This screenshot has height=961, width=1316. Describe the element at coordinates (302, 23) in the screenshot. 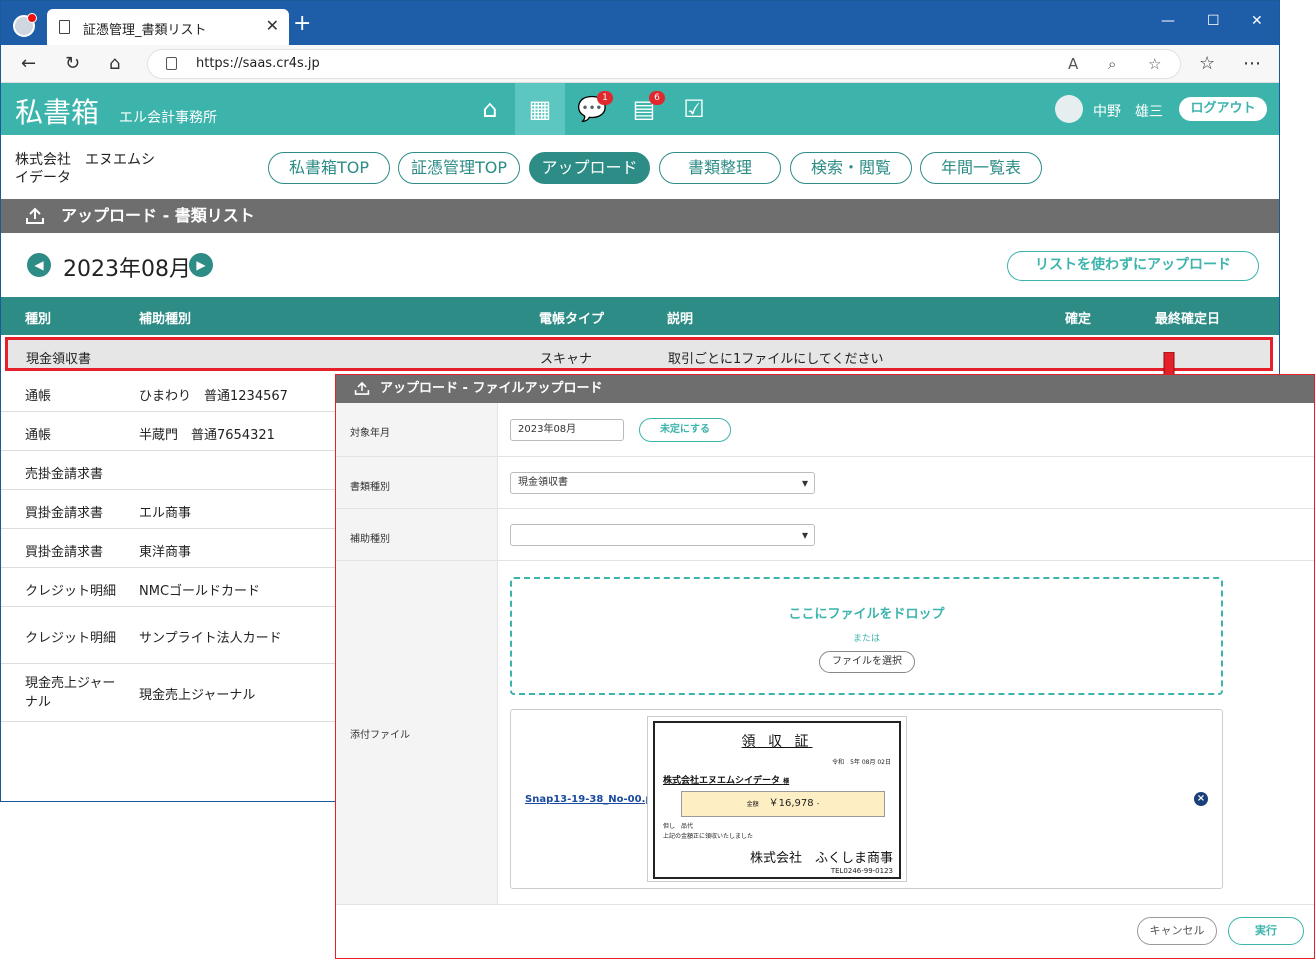

I see `new-tab-button: +` at that location.